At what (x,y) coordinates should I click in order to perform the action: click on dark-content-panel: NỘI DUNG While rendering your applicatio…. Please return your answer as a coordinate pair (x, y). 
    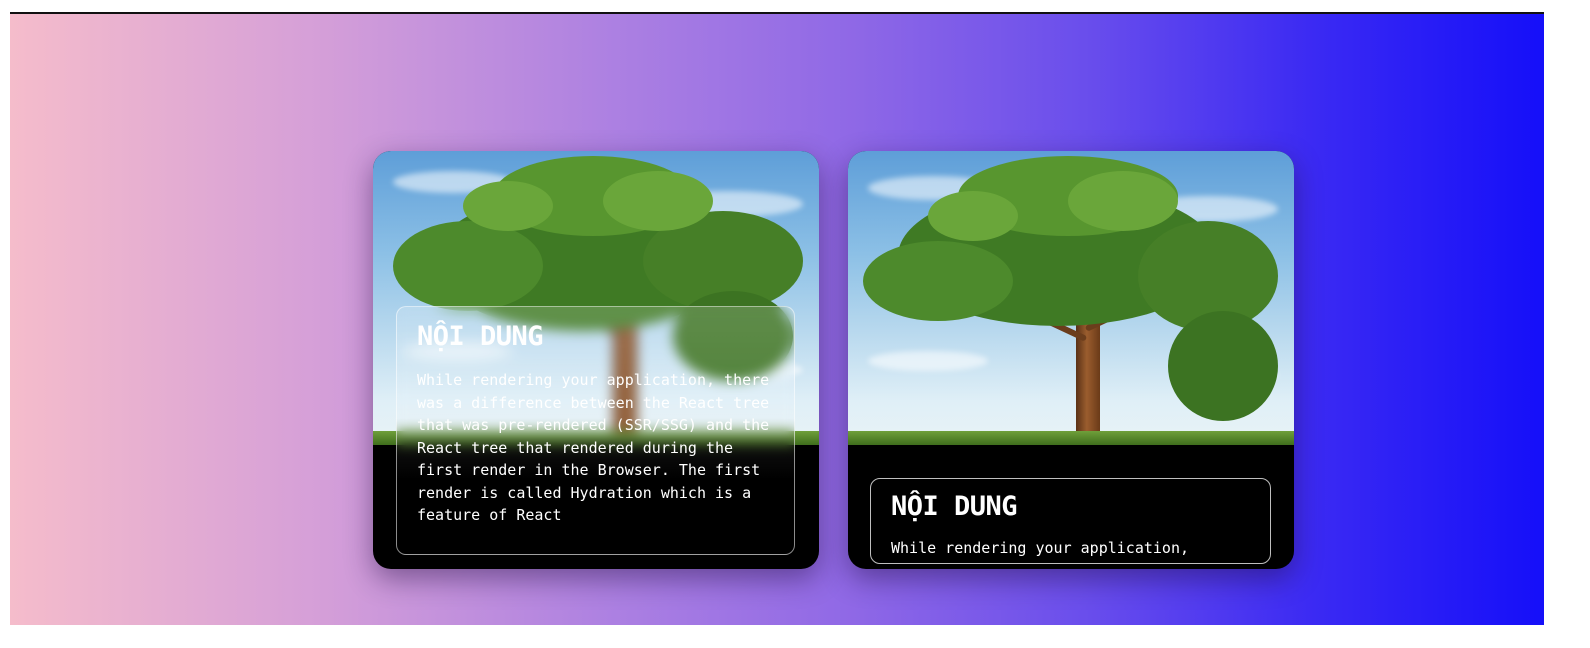
    Looking at the image, I should click on (1070, 521).